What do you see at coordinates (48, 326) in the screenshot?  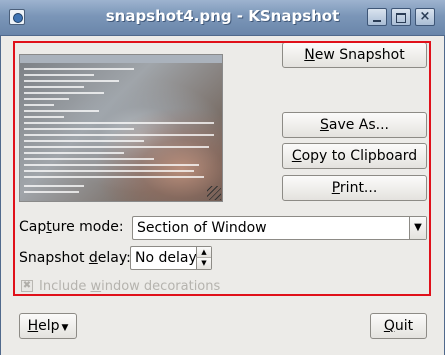 I see `help-button: Help ▼` at bounding box center [48, 326].